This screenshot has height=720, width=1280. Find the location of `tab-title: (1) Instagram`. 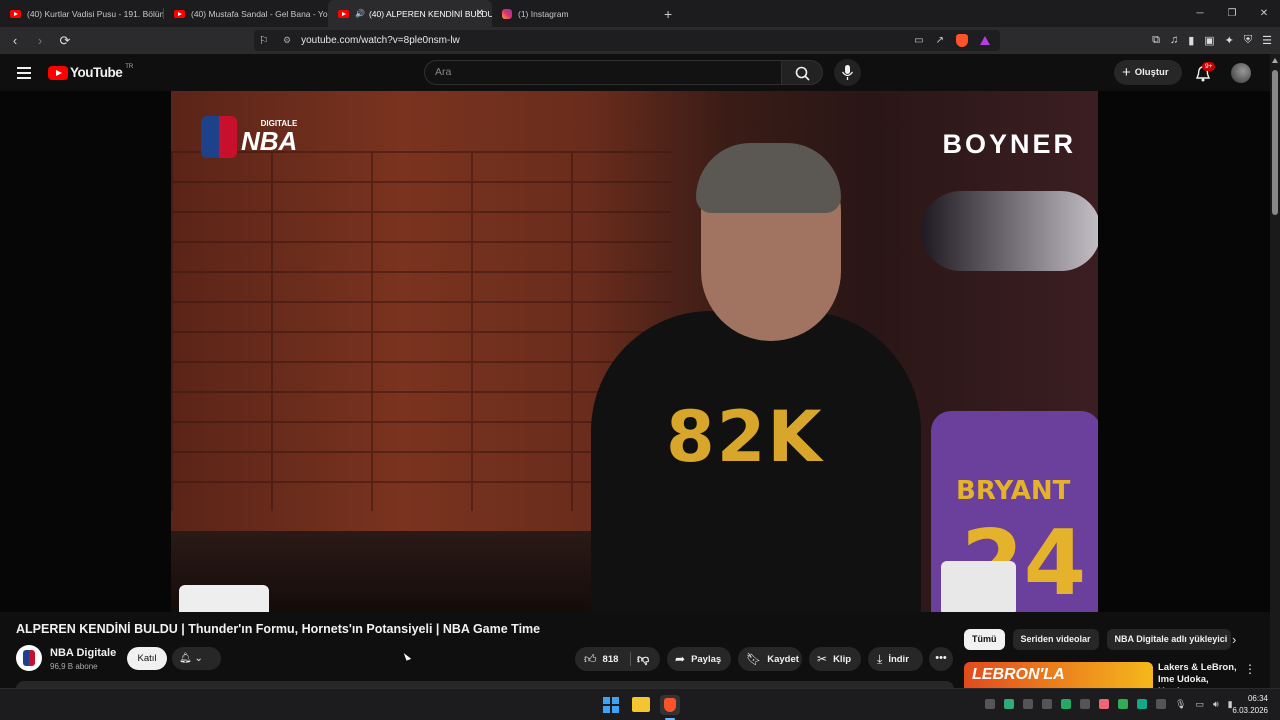

tab-title: (1) Instagram is located at coordinates (543, 13).